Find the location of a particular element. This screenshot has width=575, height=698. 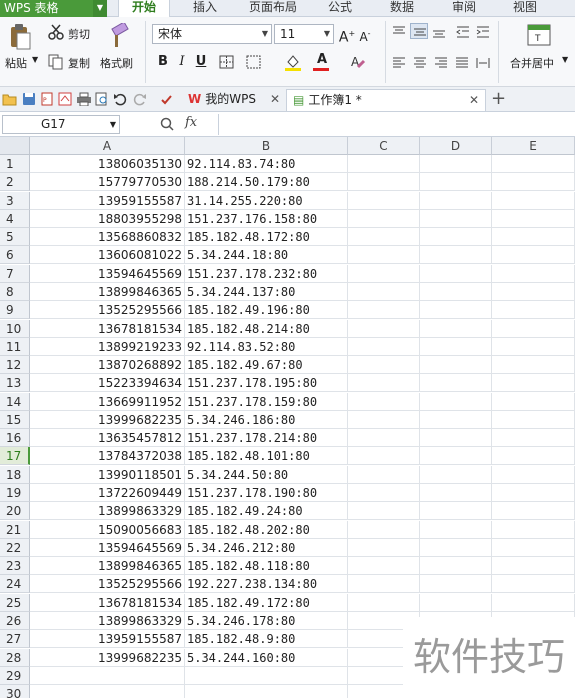

cell-c15 is located at coordinates (384, 419).